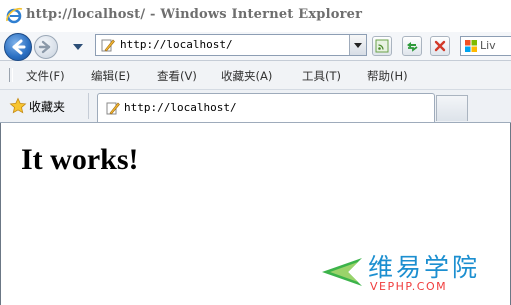 This screenshot has height=305, width=511. I want to click on menu-edit: 编辑(E), so click(110, 76).